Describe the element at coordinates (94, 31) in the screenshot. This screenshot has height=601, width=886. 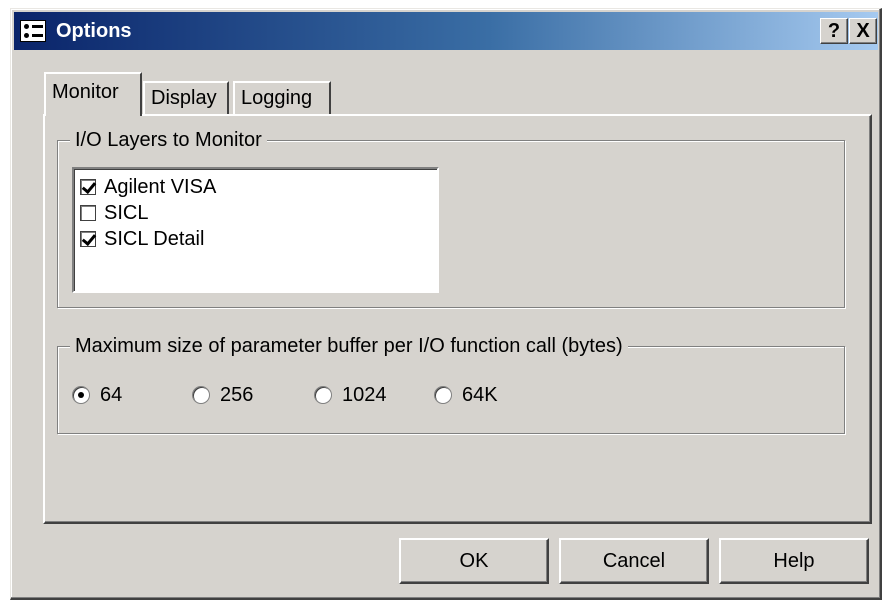
I see `window-title: Options` at that location.